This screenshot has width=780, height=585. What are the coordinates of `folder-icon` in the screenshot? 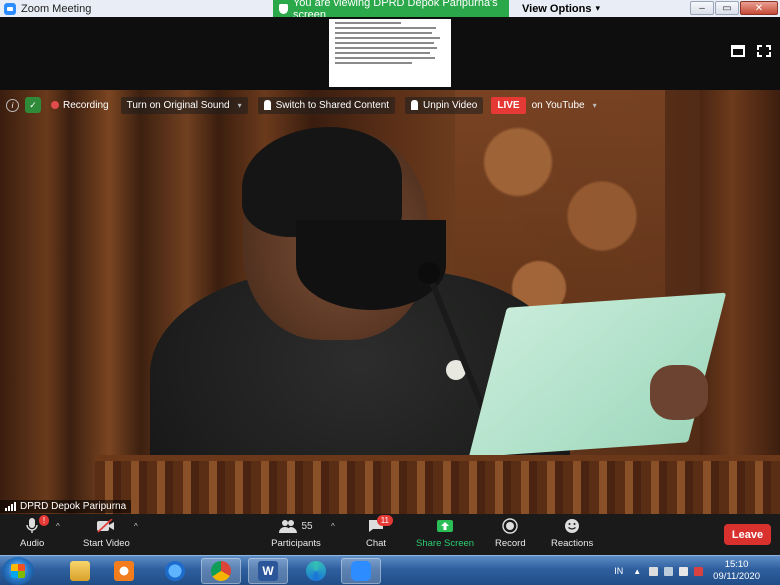 It's located at (80, 571).